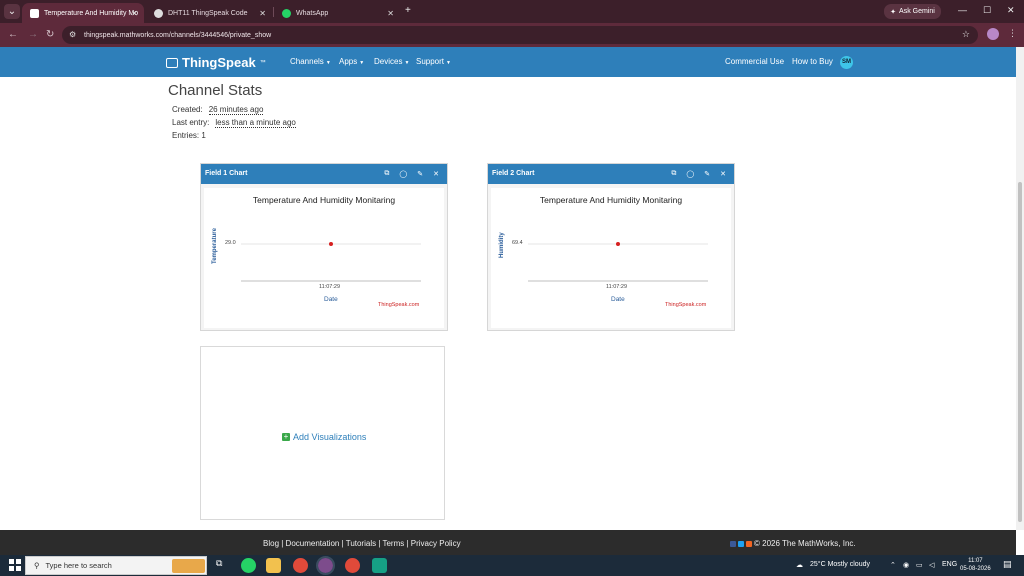  What do you see at coordinates (337, 13) in the screenshot?
I see `tab-whatsapp: WhatsApp ✕` at bounding box center [337, 13].